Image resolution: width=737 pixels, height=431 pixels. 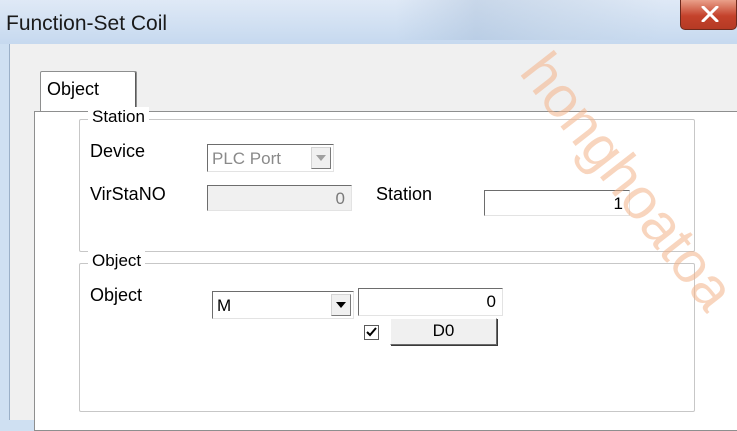 I want to click on checkmark-icon, so click(x=371, y=332).